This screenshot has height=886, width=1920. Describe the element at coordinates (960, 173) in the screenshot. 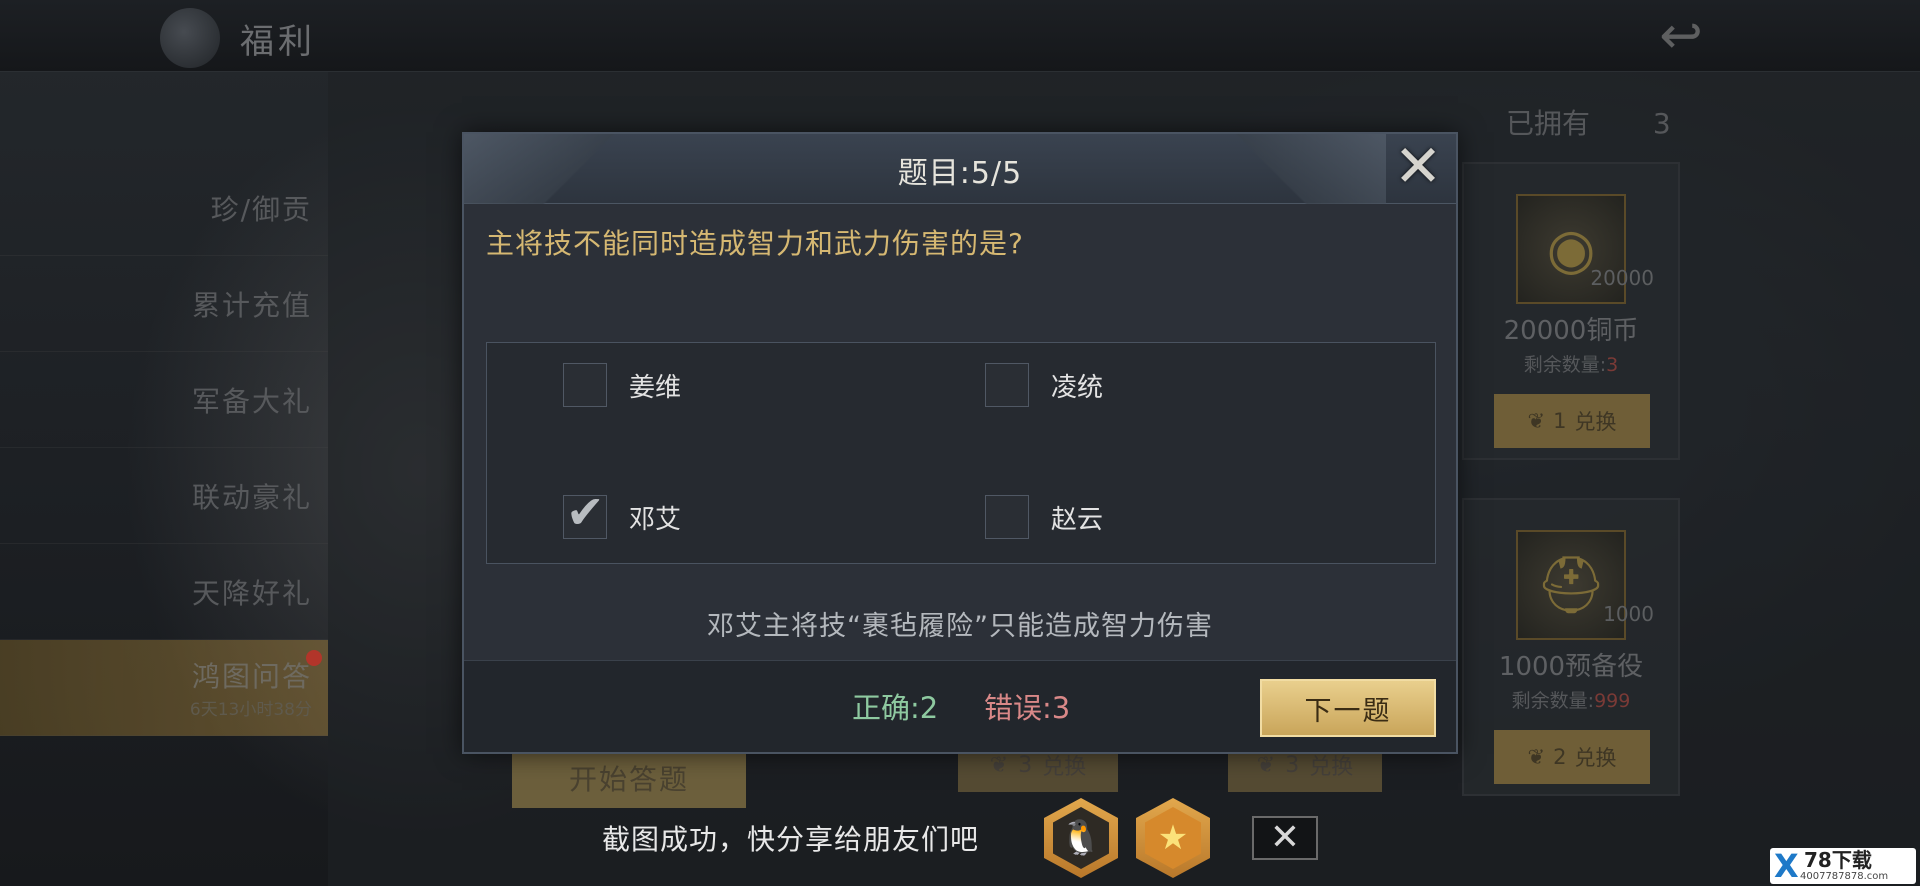

I see `question-counter: 题目:5/5` at that location.